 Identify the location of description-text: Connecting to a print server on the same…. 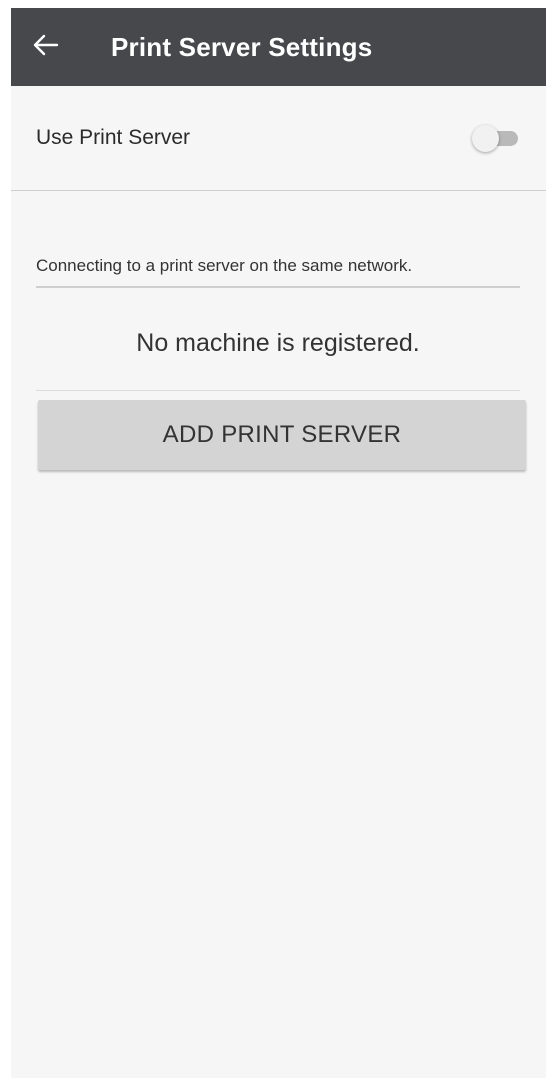
(278, 272).